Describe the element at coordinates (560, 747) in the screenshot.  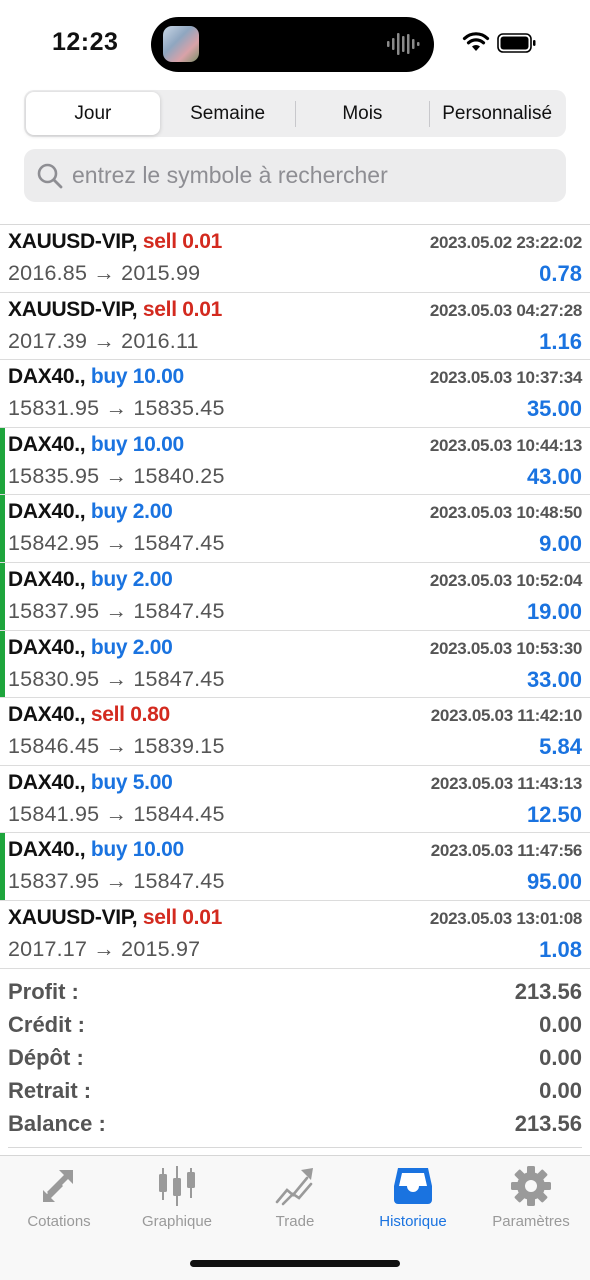
I see `trade-profit: 5.84` at that location.